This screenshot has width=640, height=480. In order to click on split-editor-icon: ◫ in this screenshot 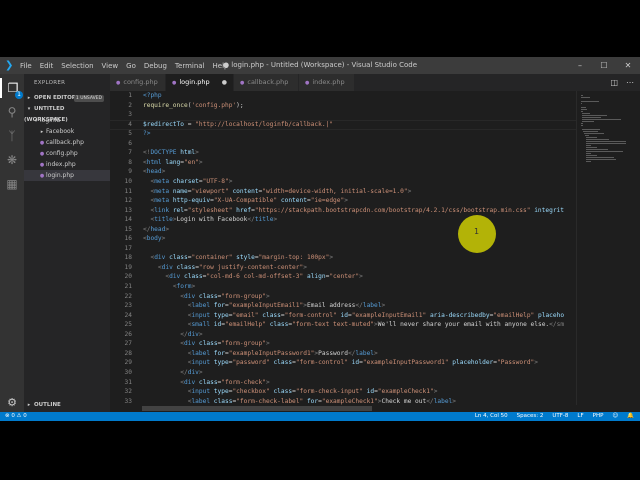, I will do `click(614, 82)`.